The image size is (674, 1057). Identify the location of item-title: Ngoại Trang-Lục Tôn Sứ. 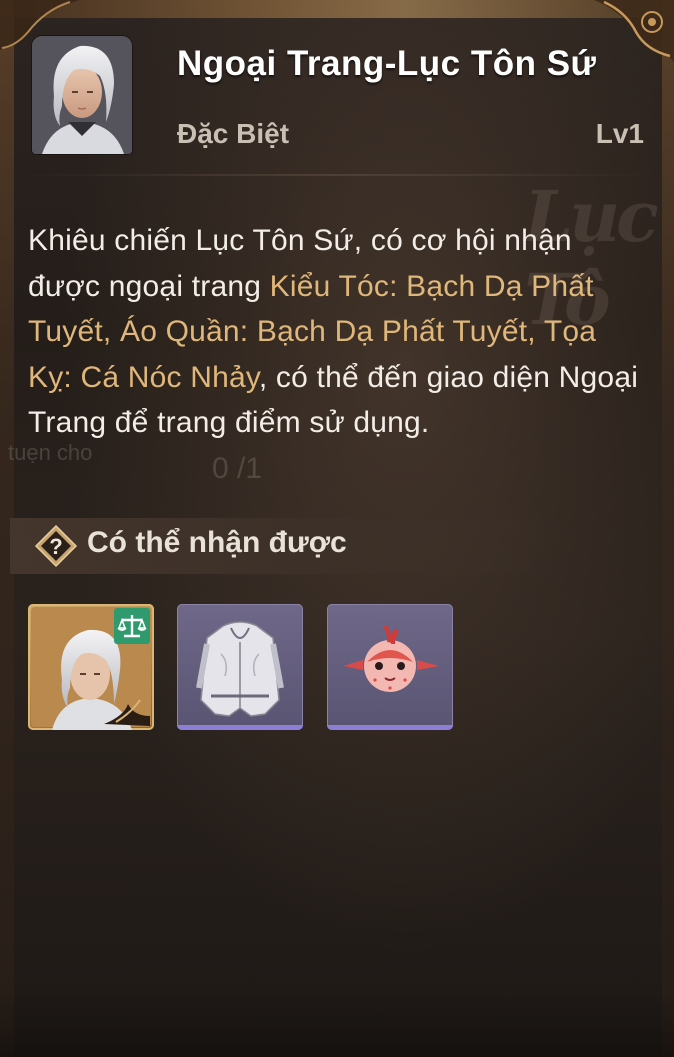
(387, 63).